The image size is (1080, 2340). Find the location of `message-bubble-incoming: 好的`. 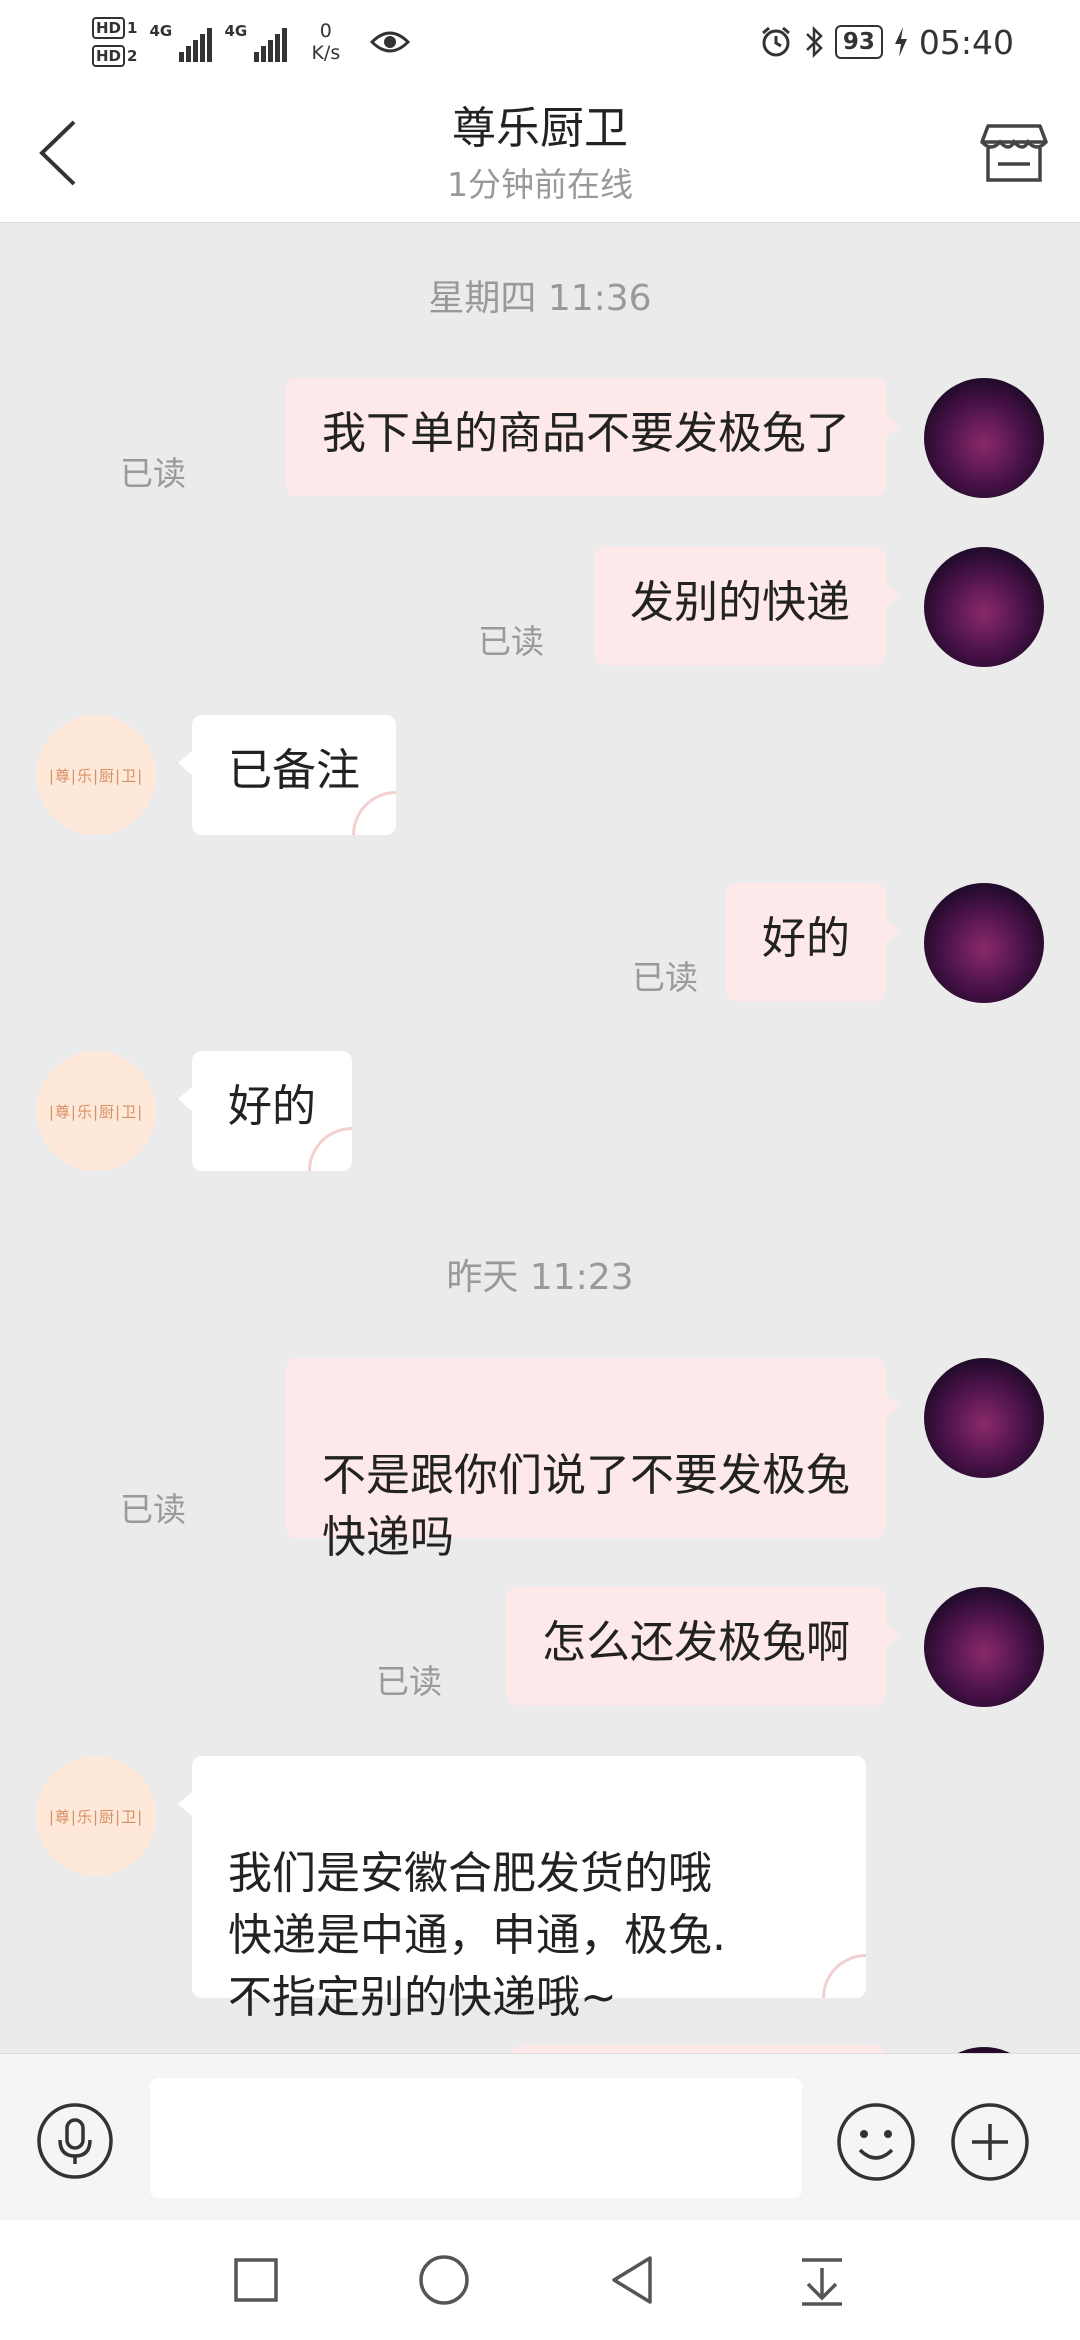

message-bubble-incoming: 好的 is located at coordinates (265, 1111).